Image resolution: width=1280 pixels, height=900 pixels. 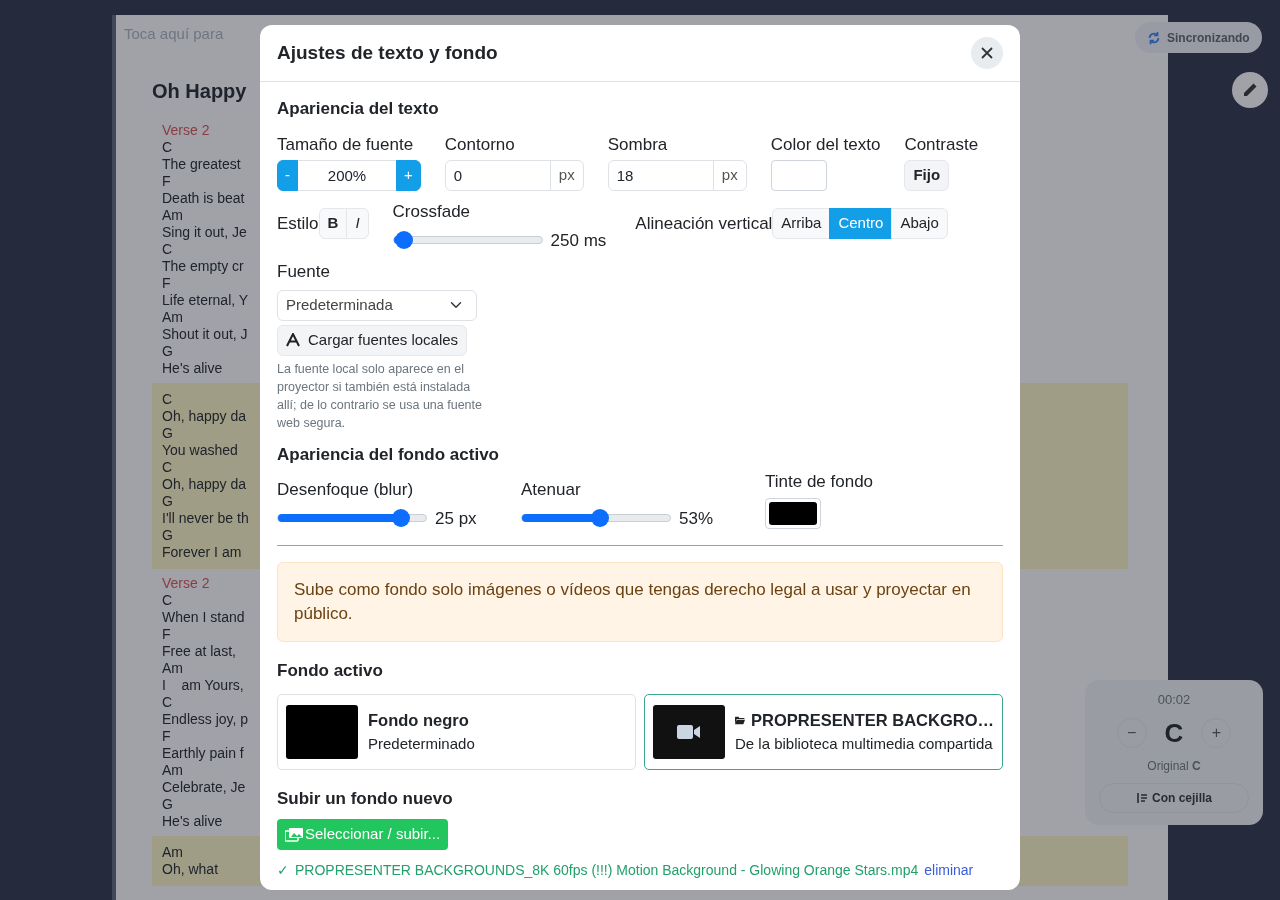 I want to click on shadow-field: 18, so click(x=660, y=175).